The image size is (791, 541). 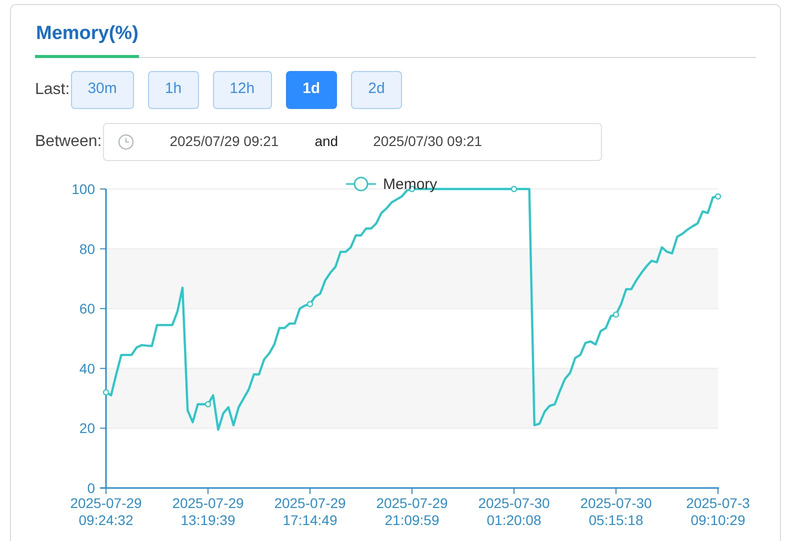 I want to click on x-tick-label: 2025-07-29 13:19:39, so click(x=208, y=511).